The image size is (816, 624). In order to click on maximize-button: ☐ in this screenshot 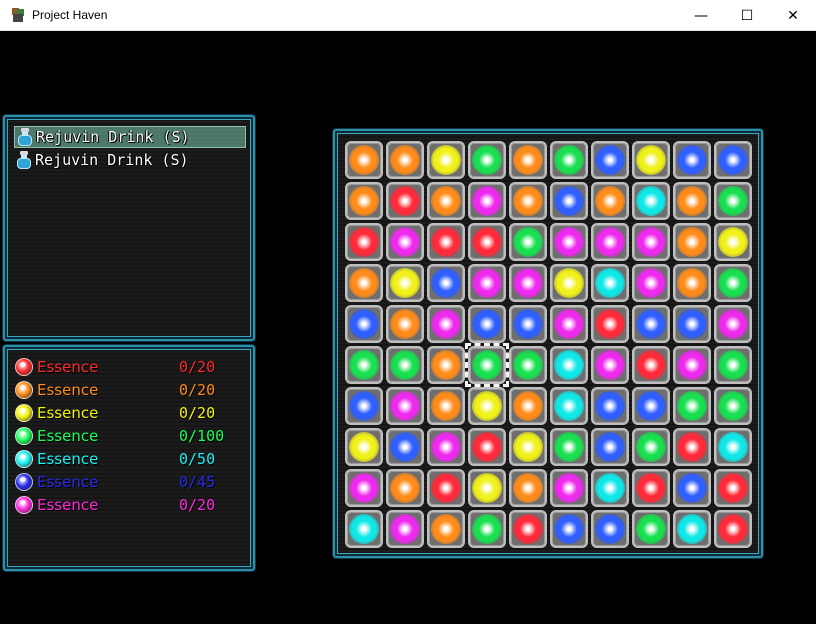, I will do `click(747, 15)`.